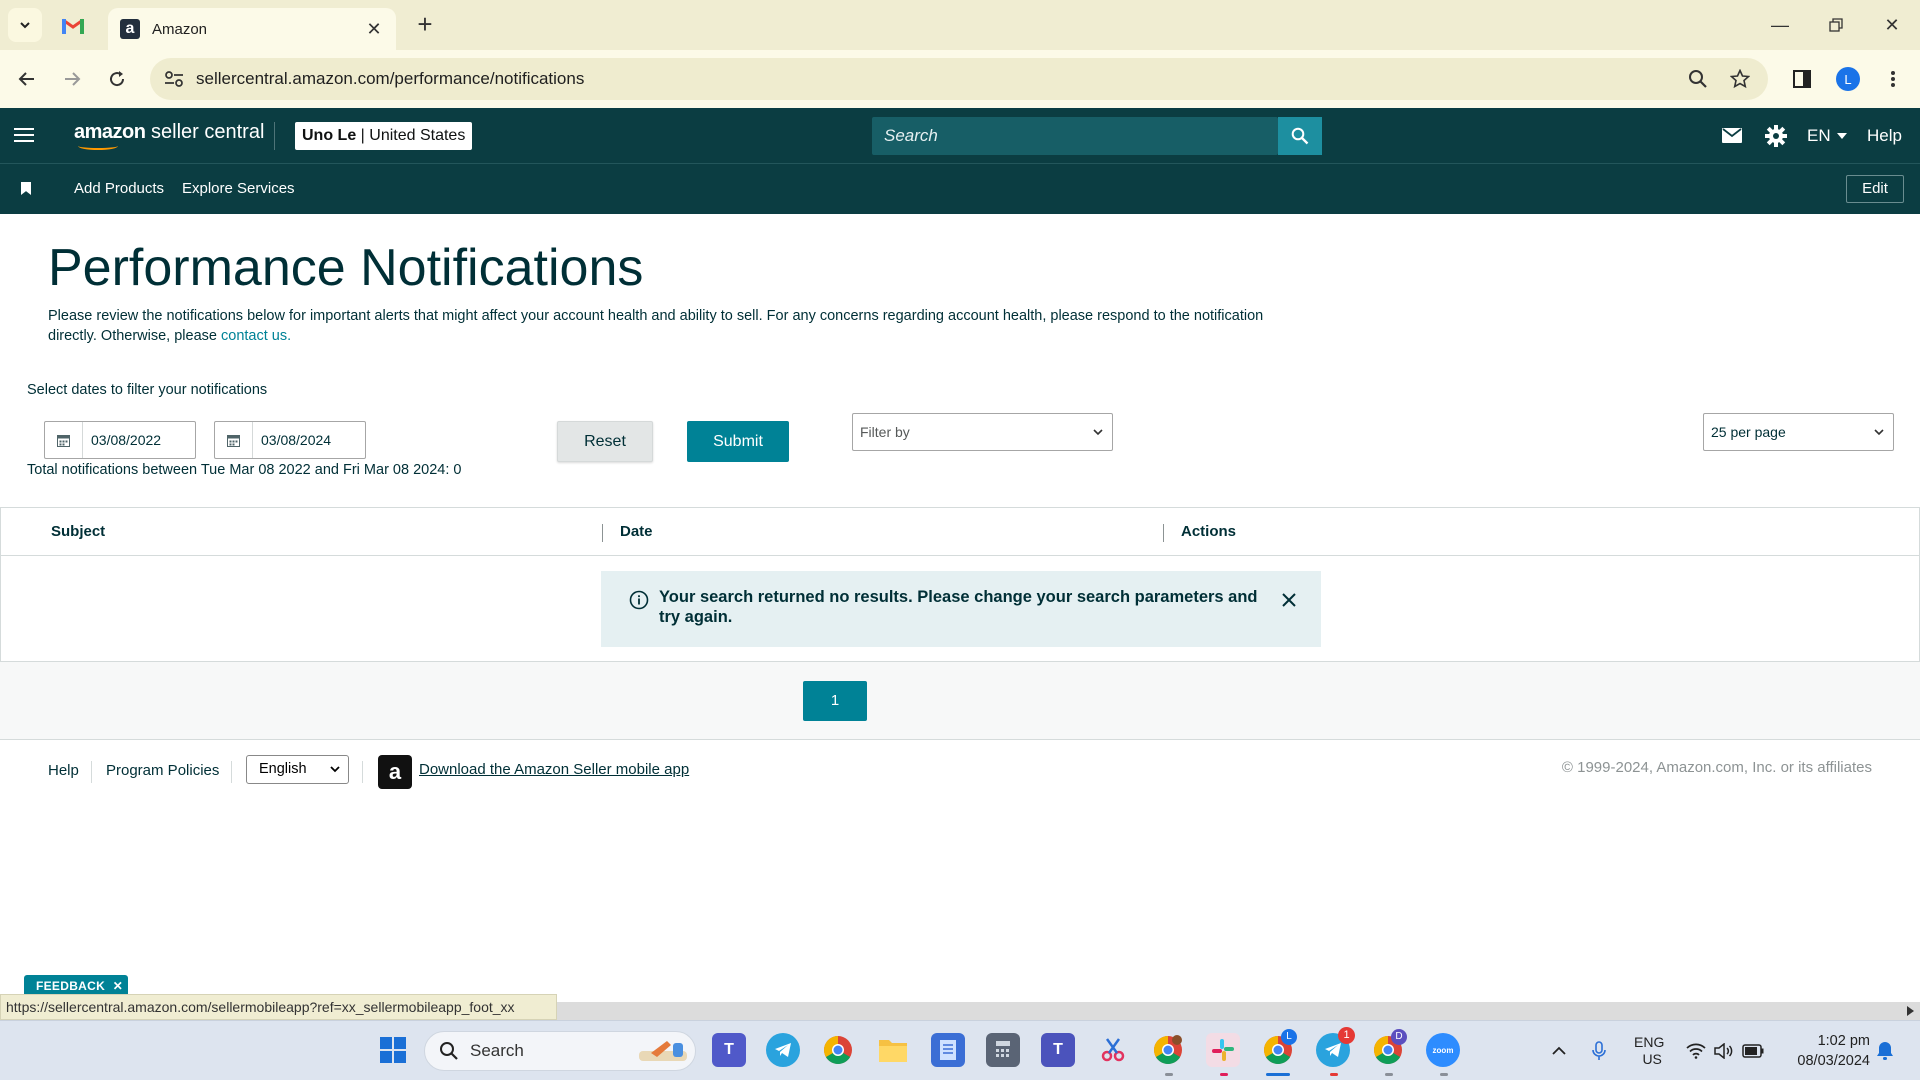  Describe the element at coordinates (174, 79) in the screenshot. I see `site-info-icon` at that location.